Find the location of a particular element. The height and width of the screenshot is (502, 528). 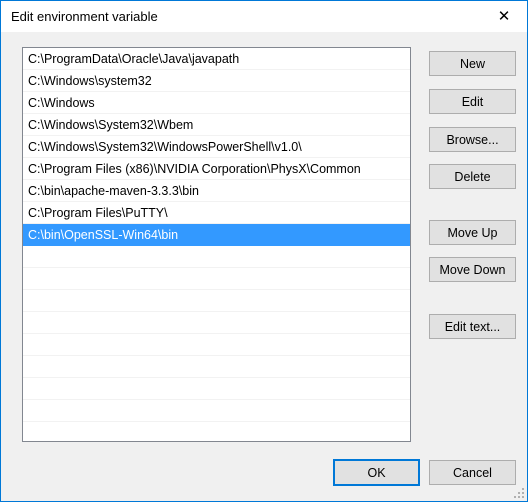

list-item: C:\Windows\system32 is located at coordinates (216, 81).